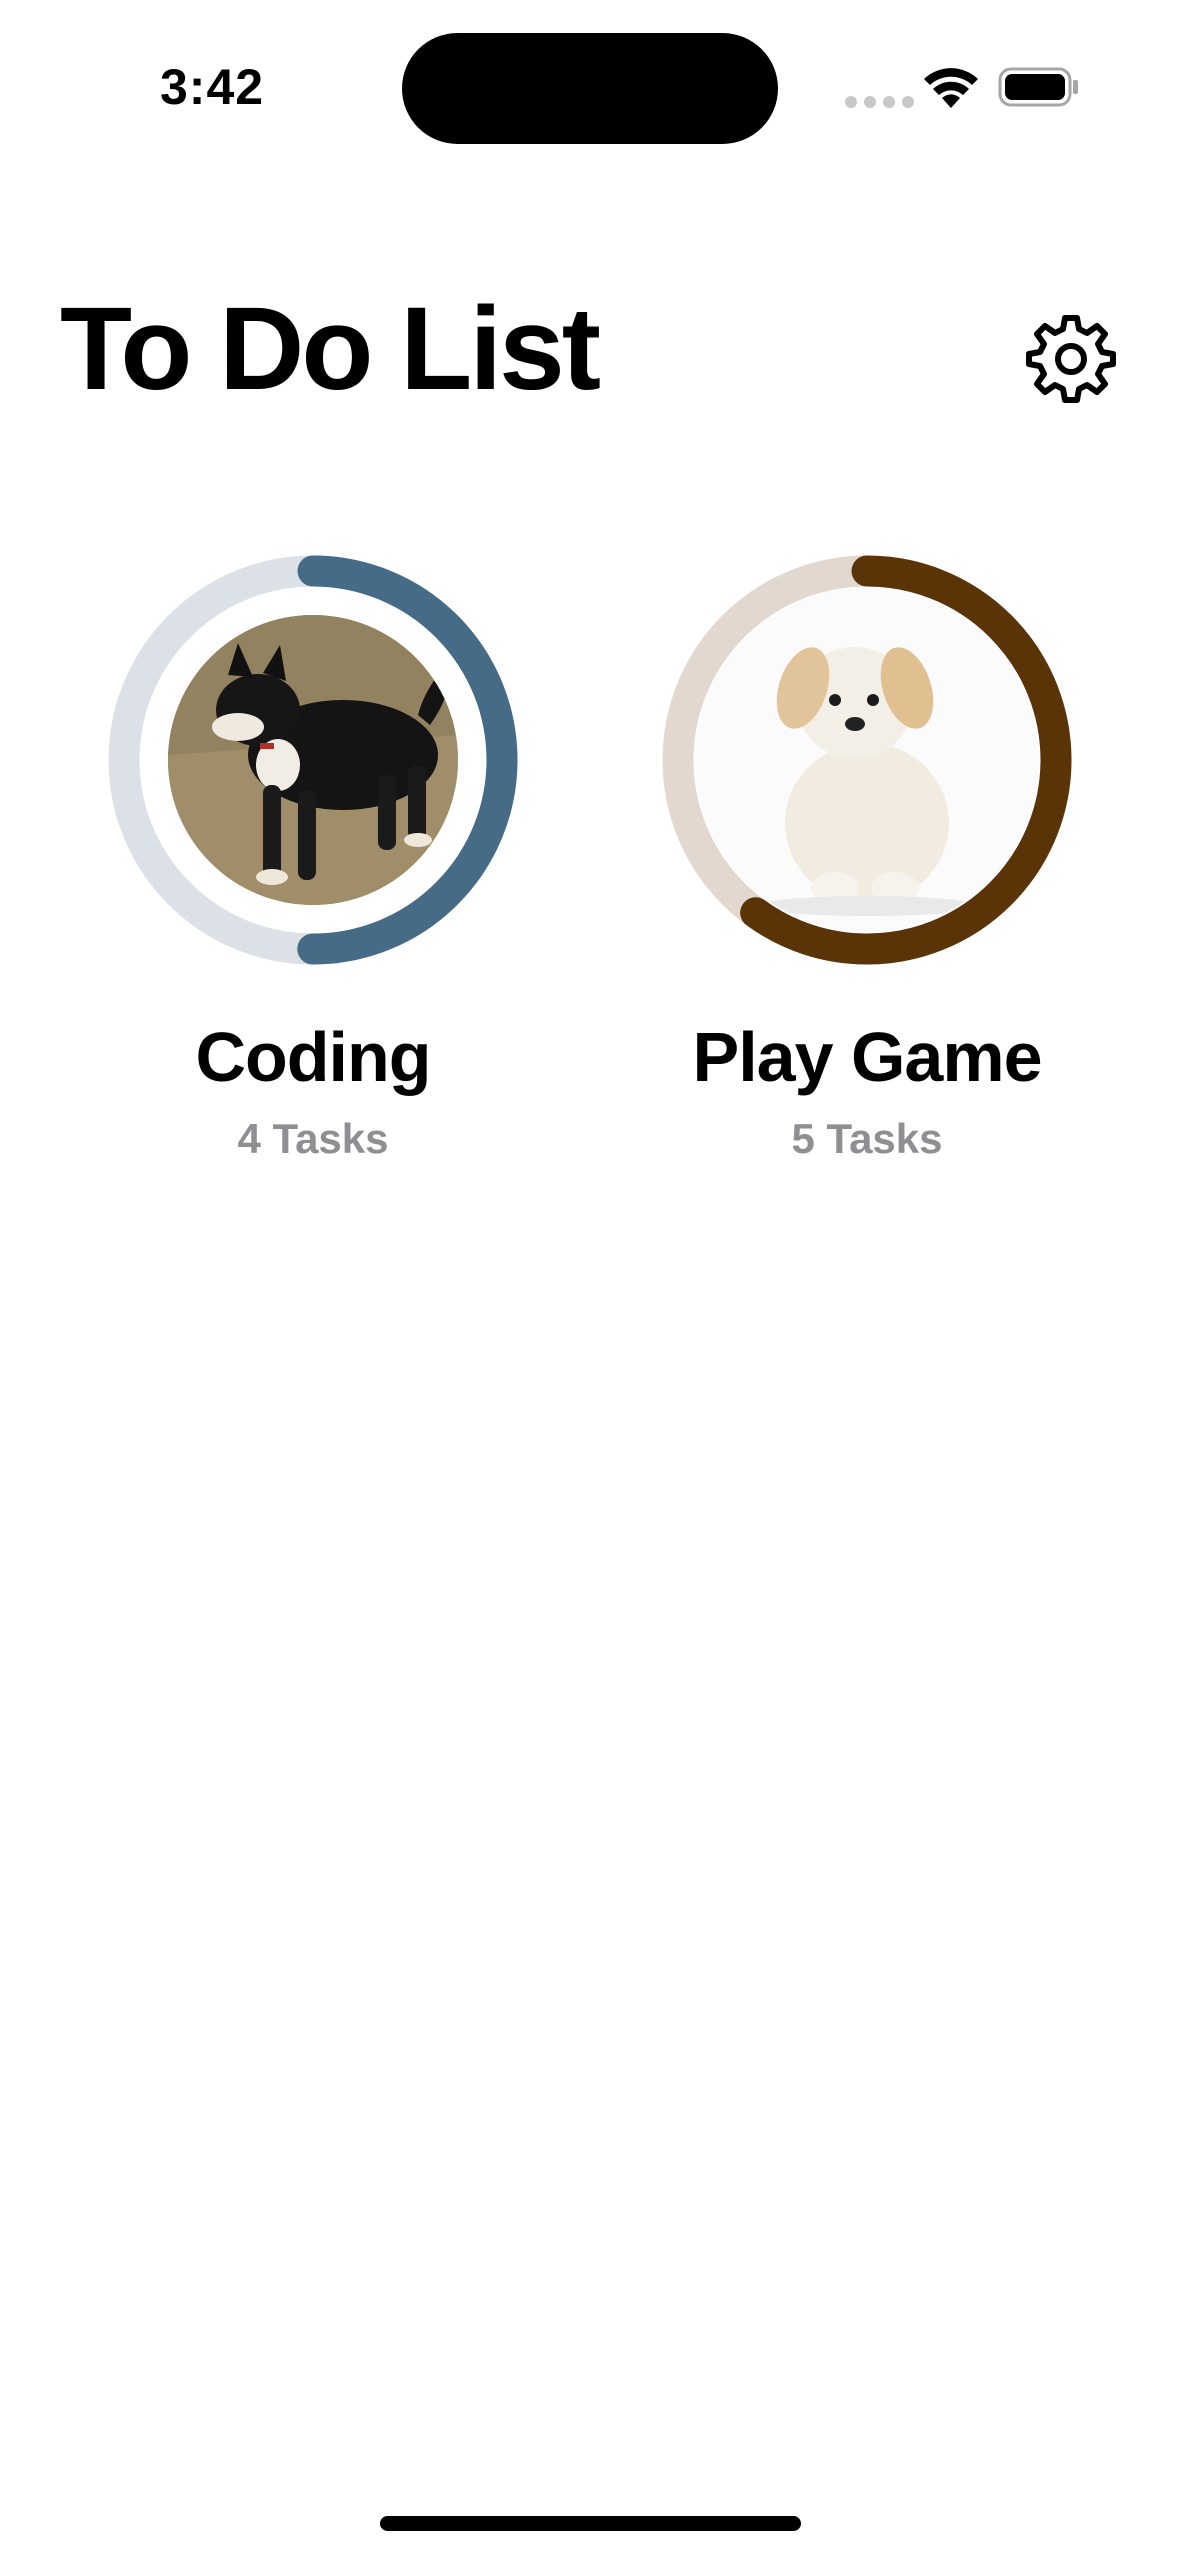  What do you see at coordinates (590, 2523) in the screenshot?
I see `home-indicator` at bounding box center [590, 2523].